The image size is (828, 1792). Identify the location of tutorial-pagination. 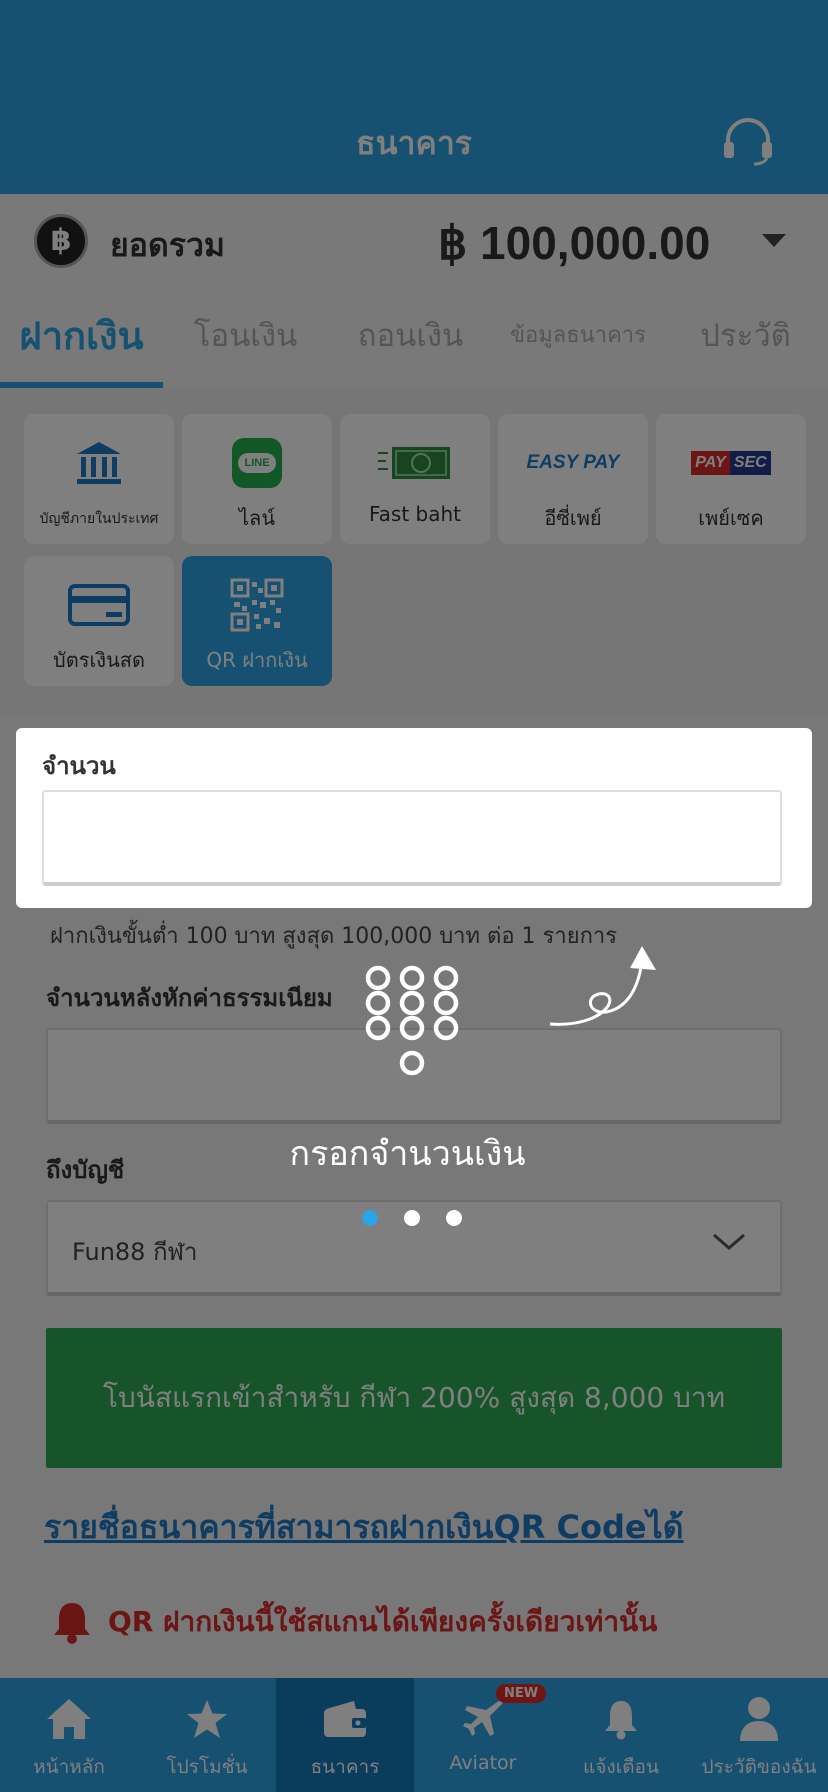
(412, 1218).